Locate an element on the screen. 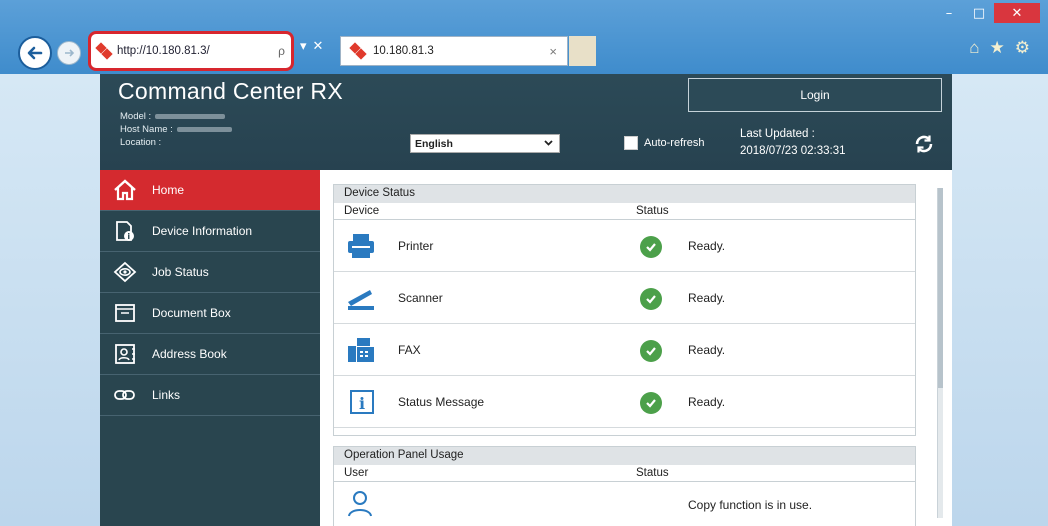  sidebar-item-document-box: Document Box is located at coordinates (210, 313).